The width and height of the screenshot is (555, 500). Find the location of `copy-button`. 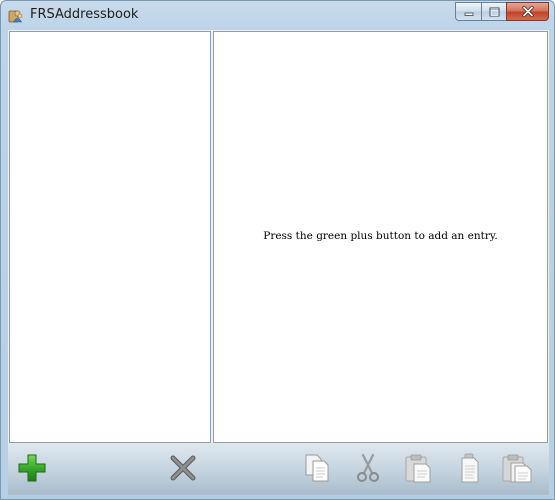

copy-button is located at coordinates (317, 468).